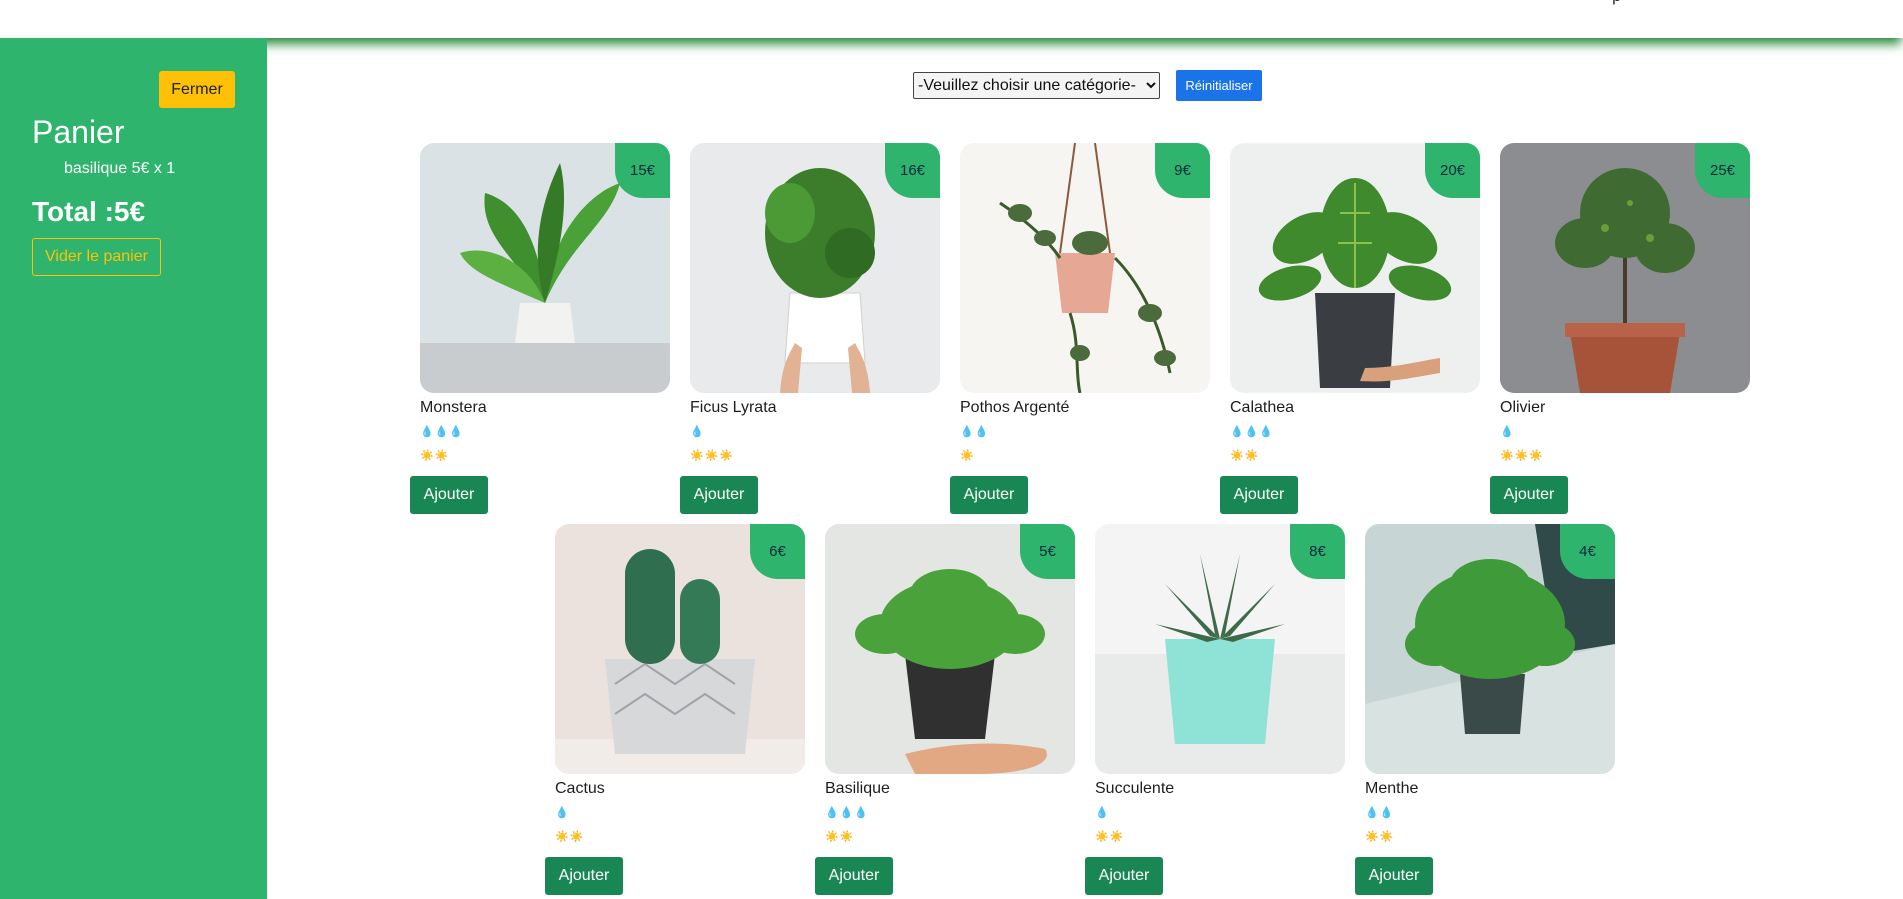 This screenshot has height=899, width=1903. I want to click on price-badge: 4€, so click(1587, 551).